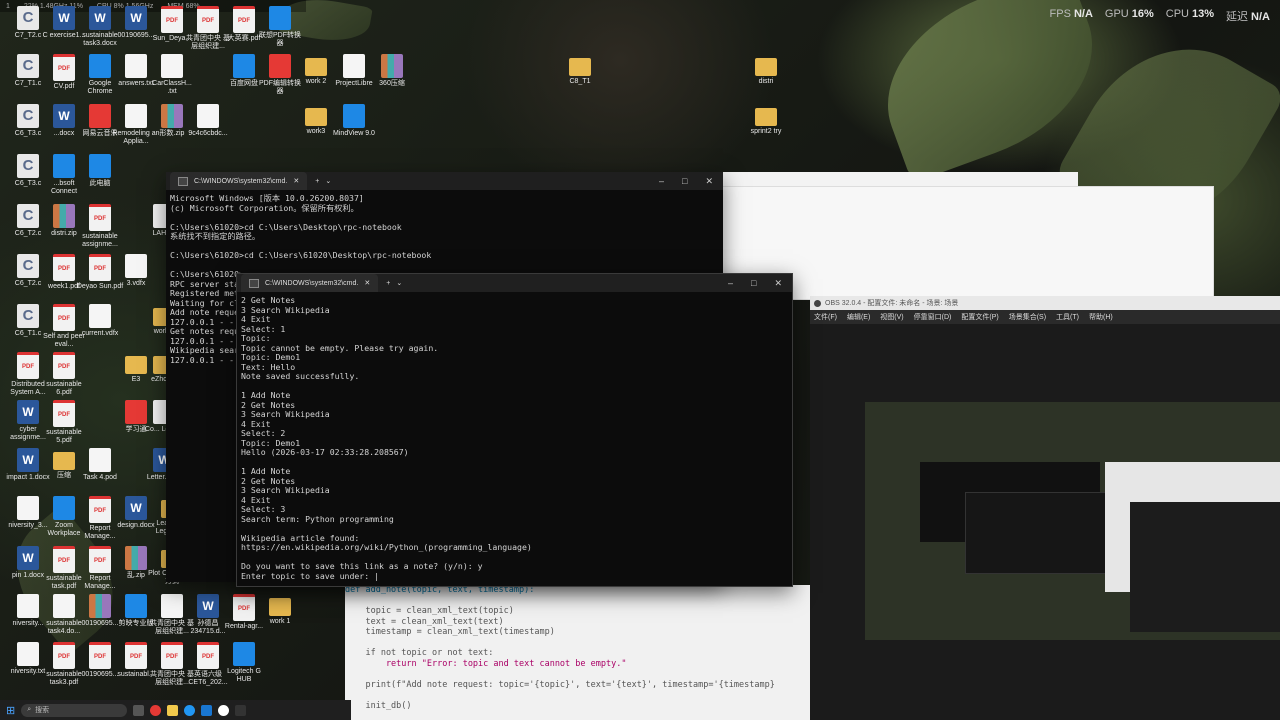  I want to click on file-explorer-icon, so click(173, 710).